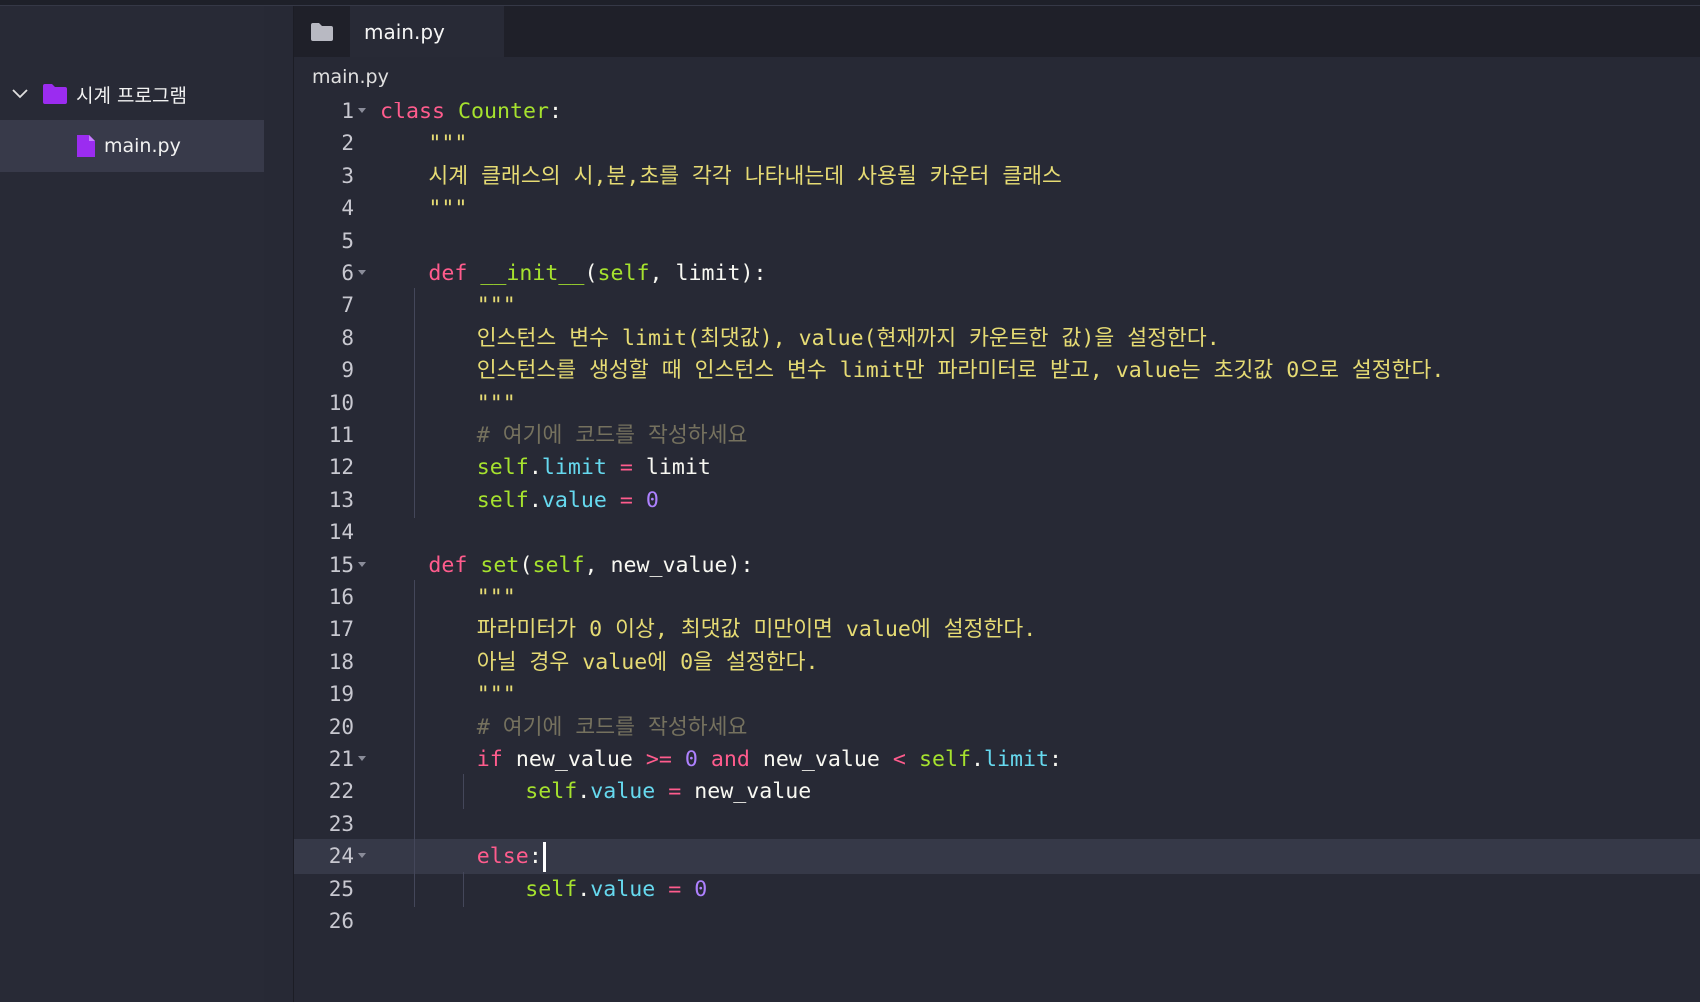 This screenshot has height=1002, width=1700. What do you see at coordinates (997, 889) in the screenshot?
I see `code-line: 25 self.value = 0` at bounding box center [997, 889].